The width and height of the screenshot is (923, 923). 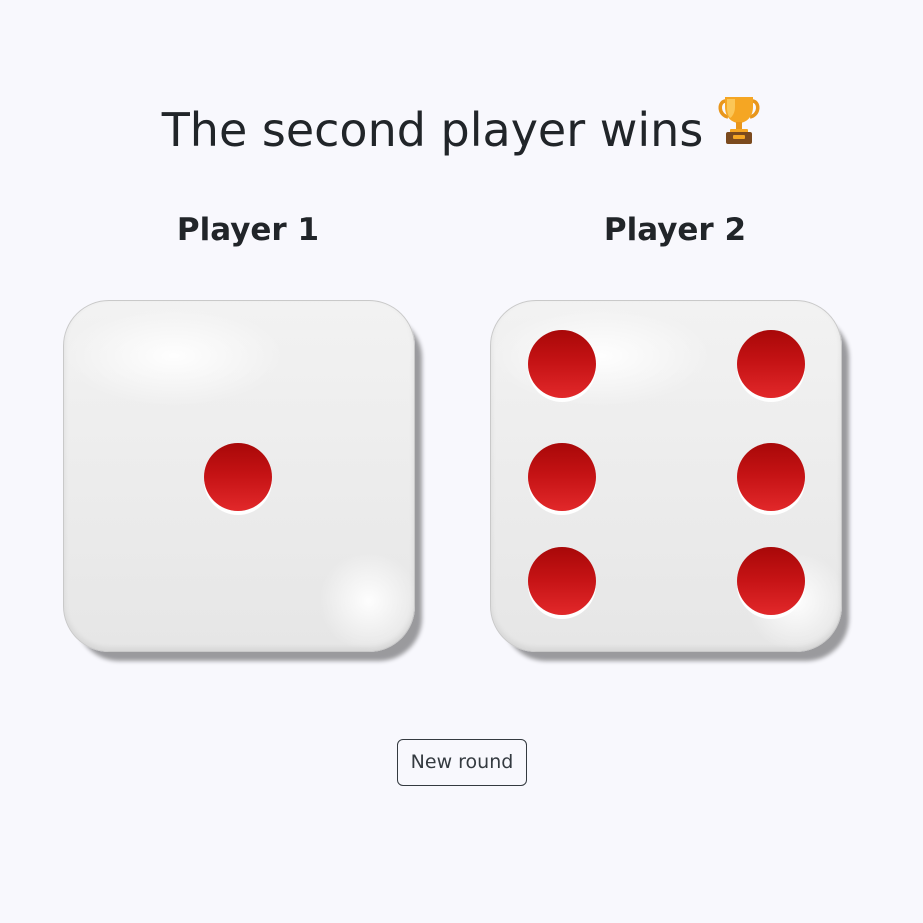 What do you see at coordinates (666, 476) in the screenshot?
I see `player-2-die` at bounding box center [666, 476].